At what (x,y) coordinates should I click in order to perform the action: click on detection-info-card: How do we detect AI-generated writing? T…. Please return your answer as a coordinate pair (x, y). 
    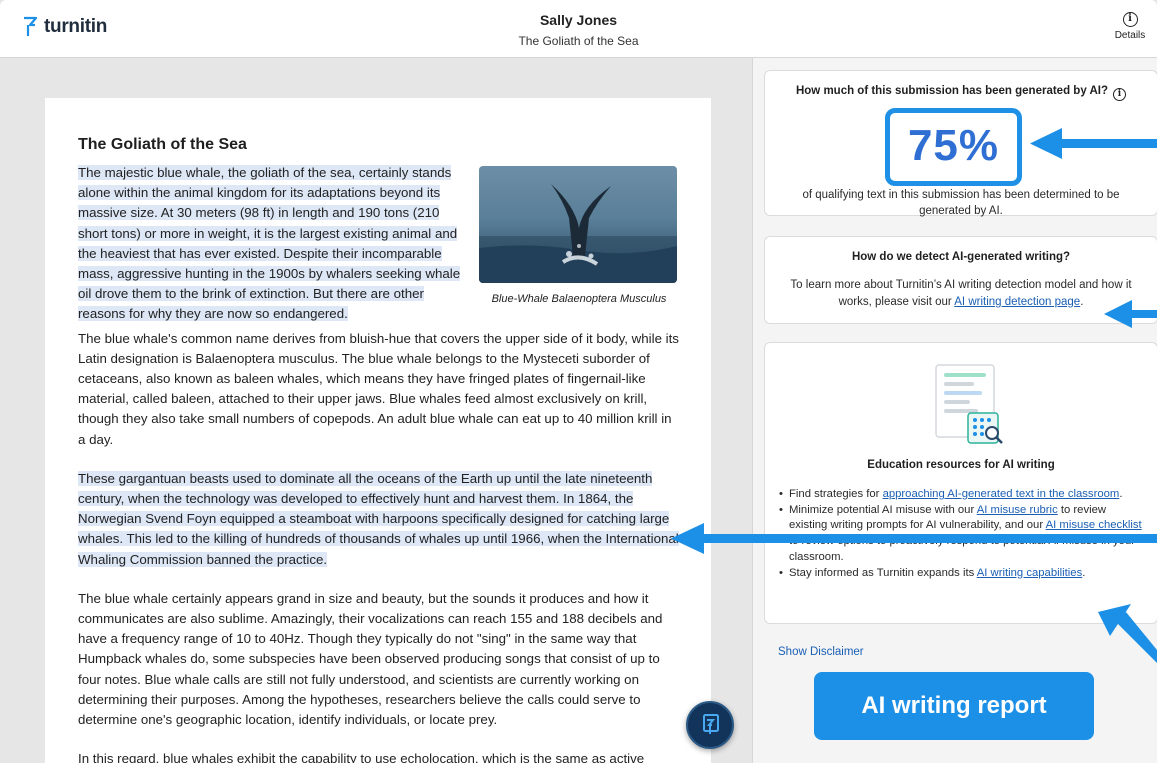
    Looking at the image, I should click on (960, 280).